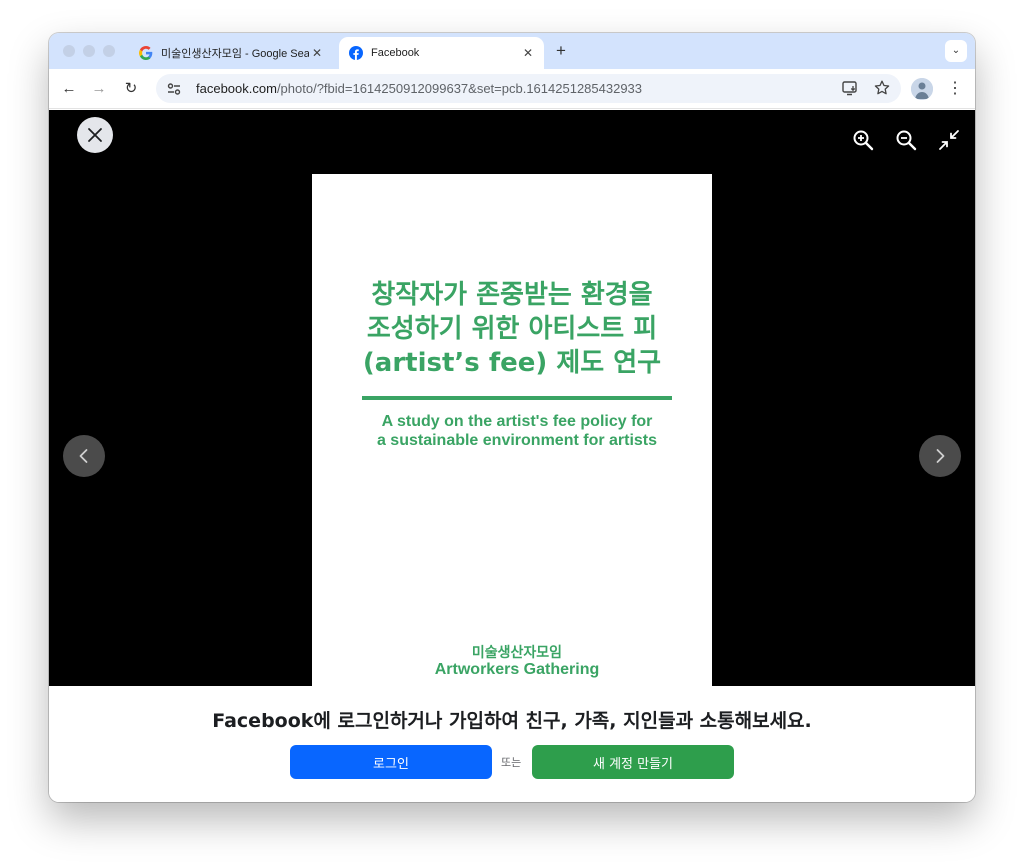  I want to click on tab-title: 미술인생산자모임 - Google Search, so click(235, 54).